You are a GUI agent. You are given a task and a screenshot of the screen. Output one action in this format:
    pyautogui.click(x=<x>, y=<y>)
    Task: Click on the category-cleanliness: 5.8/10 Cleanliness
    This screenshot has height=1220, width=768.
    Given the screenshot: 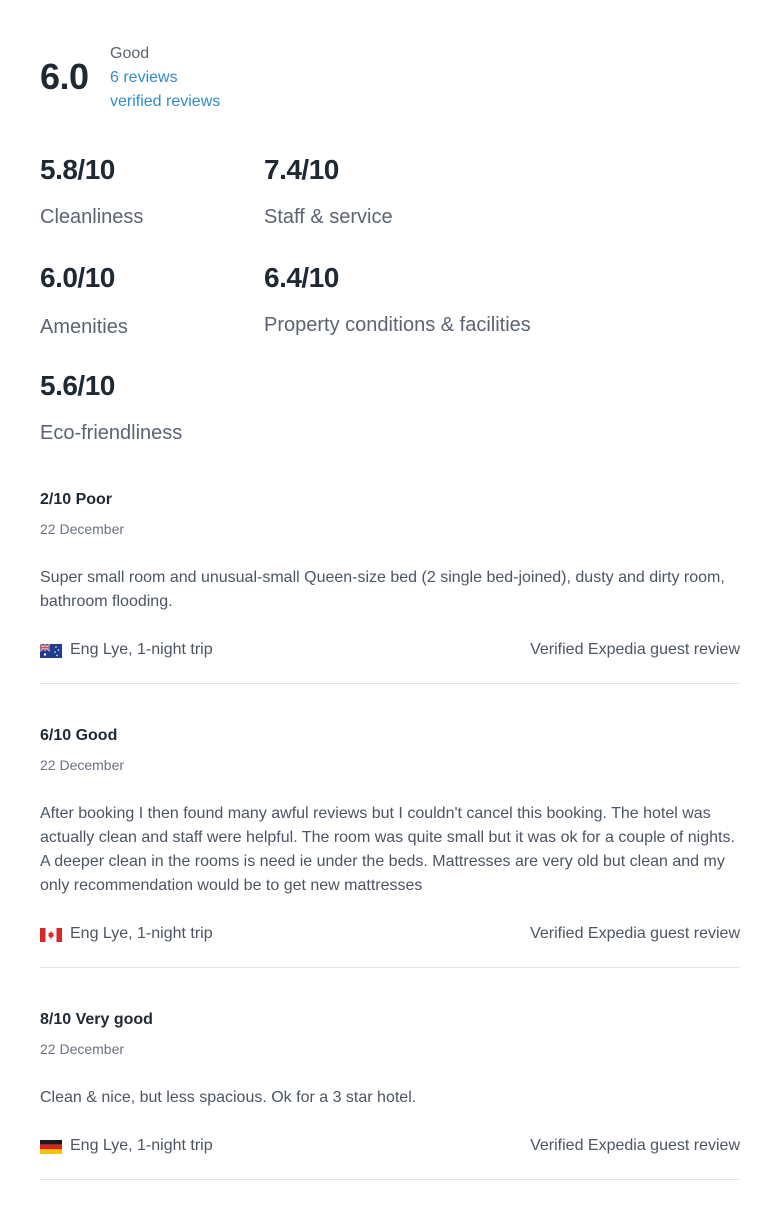 What is the action you would take?
    pyautogui.click(x=91, y=192)
    